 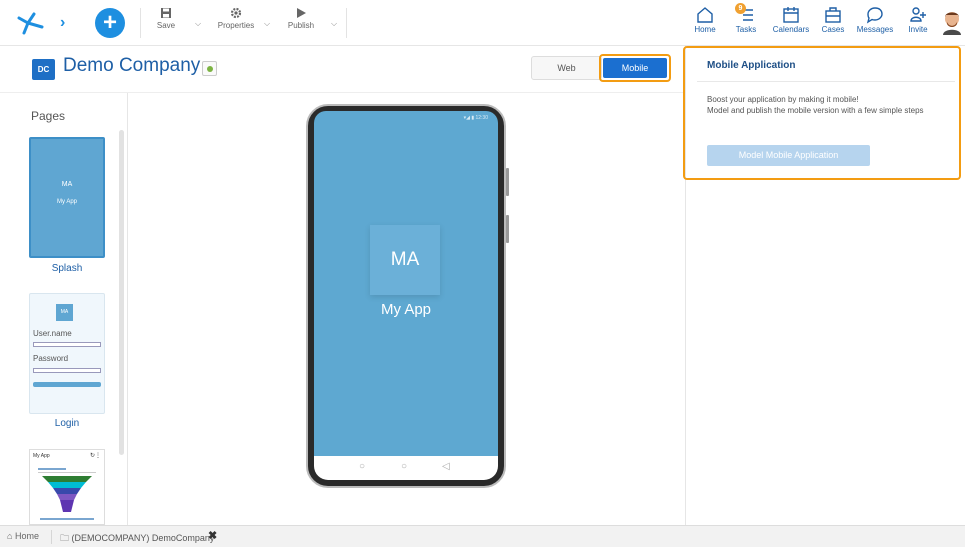 I want to click on home-icon, so click(x=705, y=15).